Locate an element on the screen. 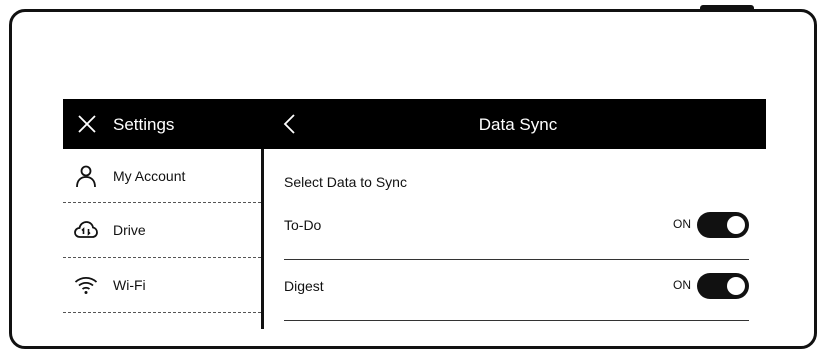 This screenshot has width=825, height=349. row-label: To-Do is located at coordinates (303, 225).